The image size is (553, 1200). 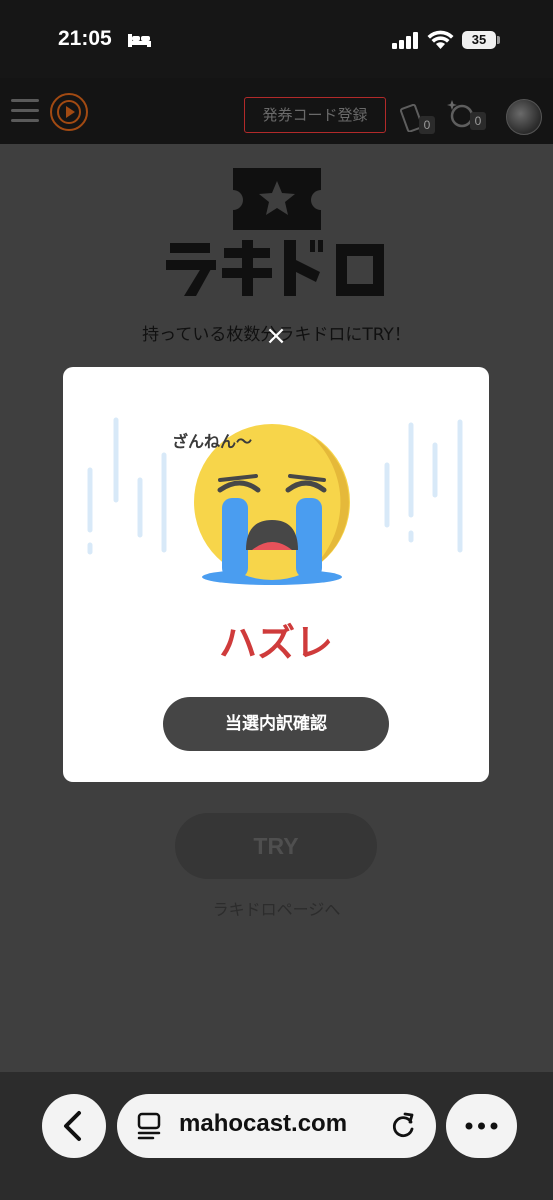 I want to click on more-icon, so click(x=481, y=1126).